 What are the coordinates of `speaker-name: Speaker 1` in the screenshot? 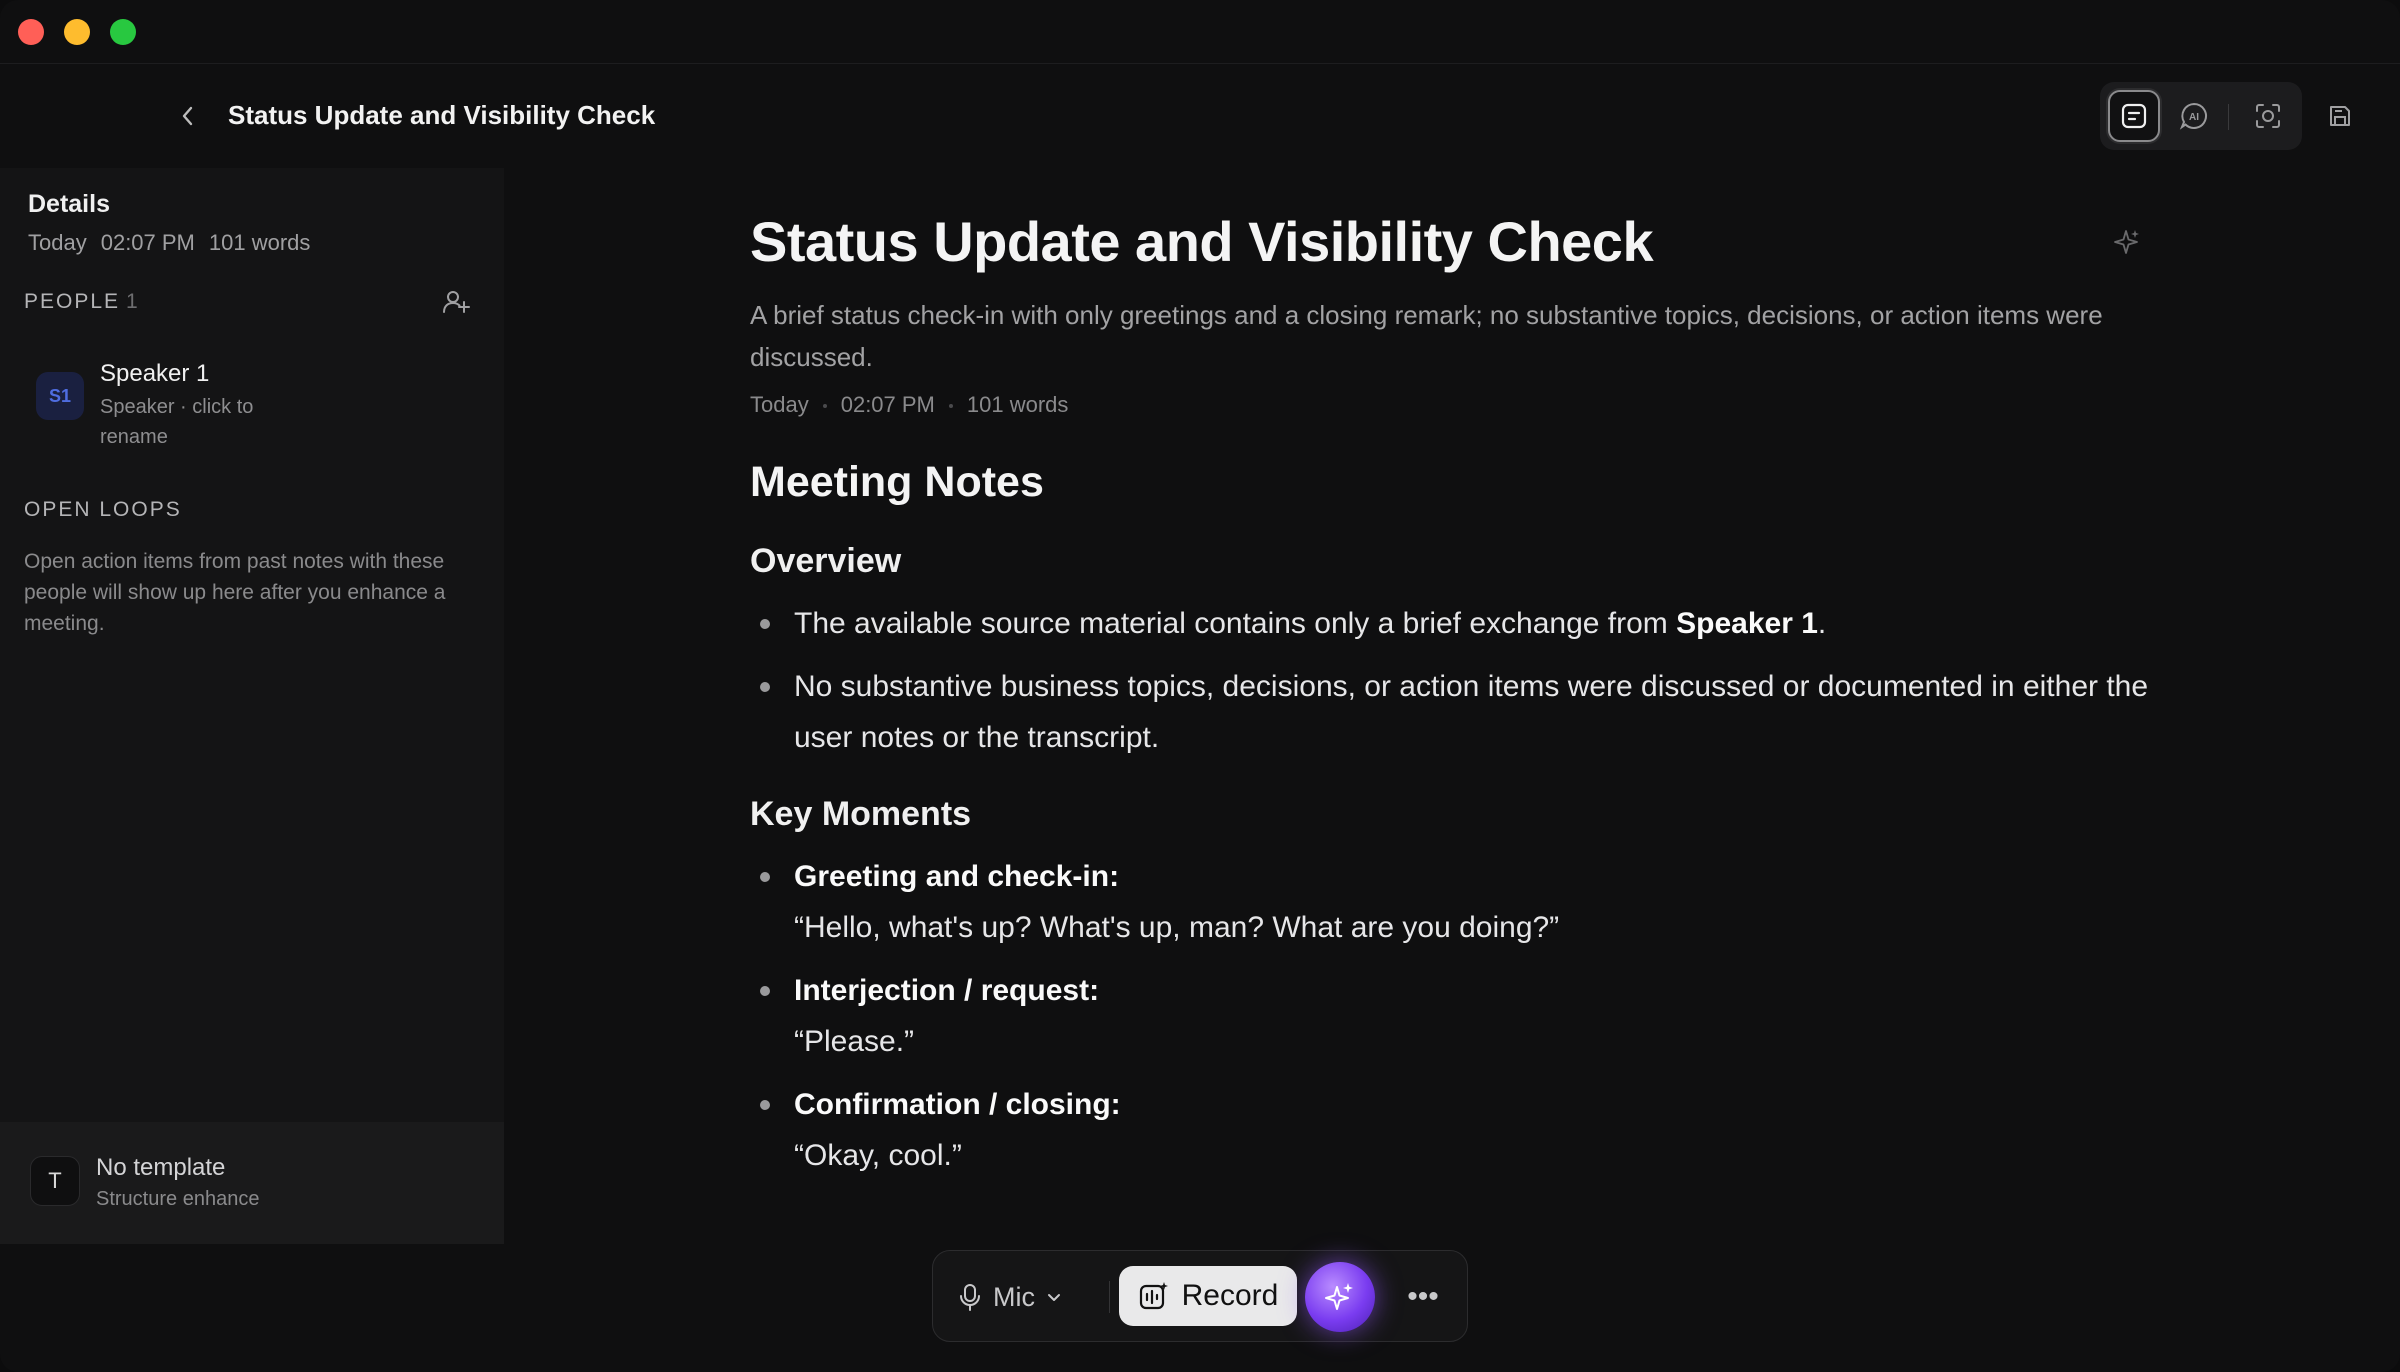 It's located at (155, 373).